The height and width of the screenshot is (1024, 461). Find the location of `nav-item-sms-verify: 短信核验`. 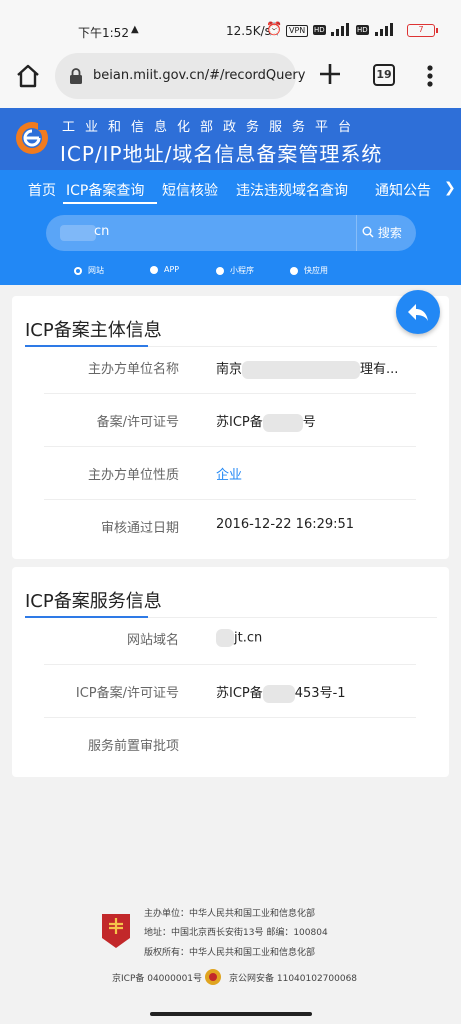

nav-item-sms-verify: 短信核验 is located at coordinates (190, 190).